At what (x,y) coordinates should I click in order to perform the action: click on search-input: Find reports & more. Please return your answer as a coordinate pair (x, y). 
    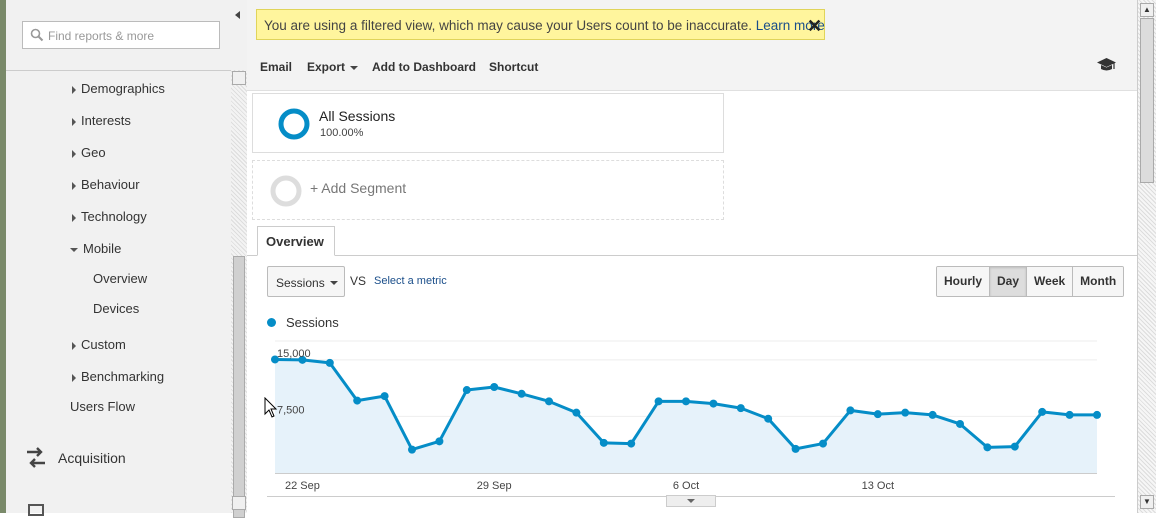
    Looking at the image, I should click on (121, 35).